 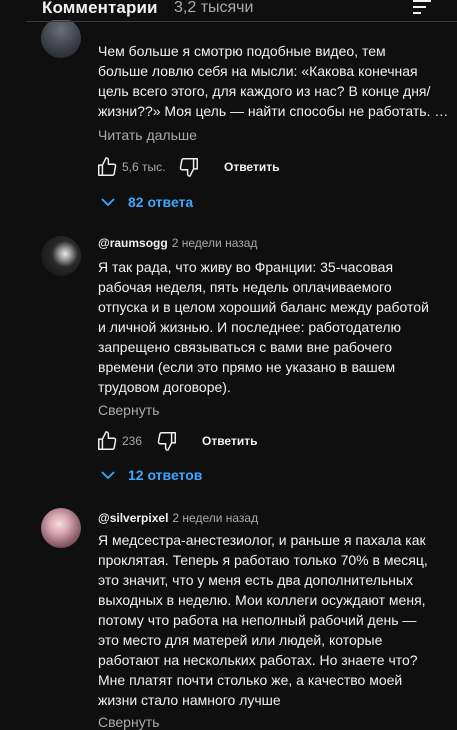 What do you see at coordinates (133, 518) in the screenshot?
I see `comment-author: @silverpixel` at bounding box center [133, 518].